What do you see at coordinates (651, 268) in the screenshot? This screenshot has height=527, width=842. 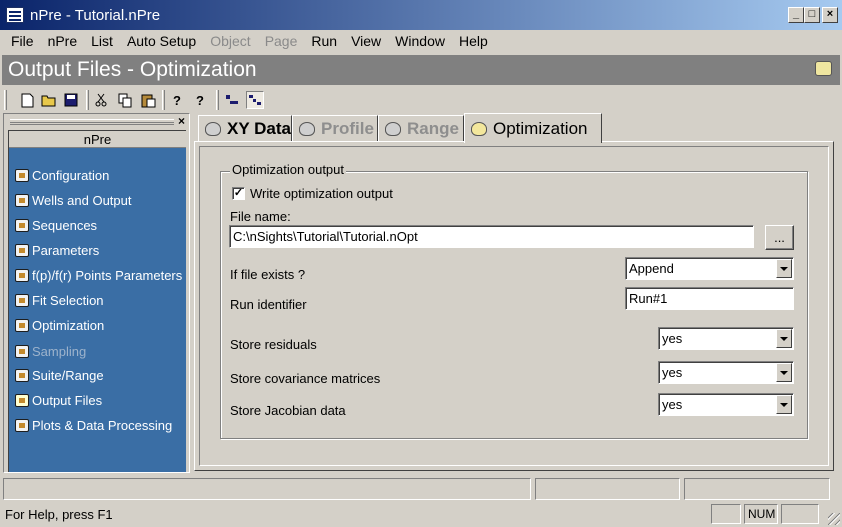 I see `if-file-exists-value: Append` at bounding box center [651, 268].